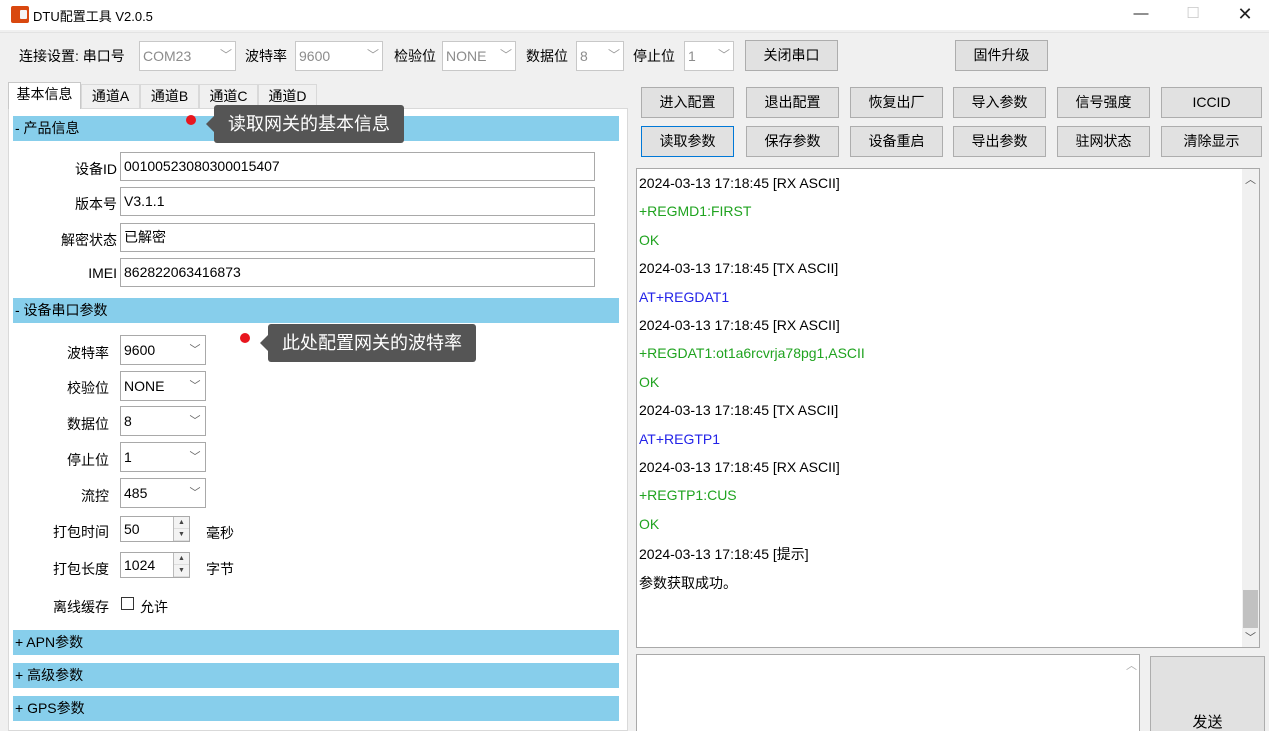 The height and width of the screenshot is (731, 1269). I want to click on baud-value: 9600, so click(315, 56).